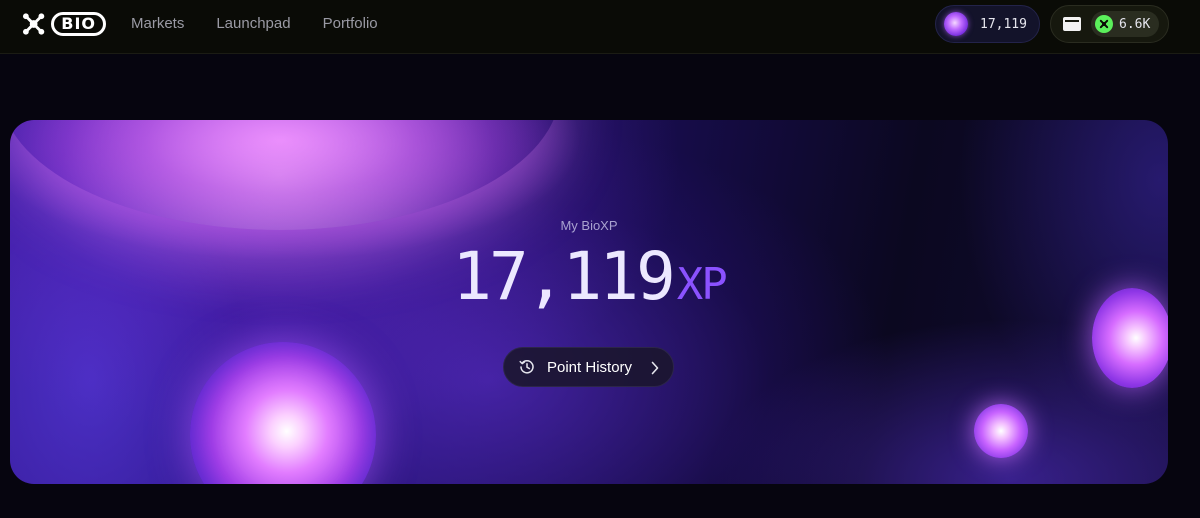 The height and width of the screenshot is (518, 1200). I want to click on bio-balance-value: 6.6K, so click(1135, 24).